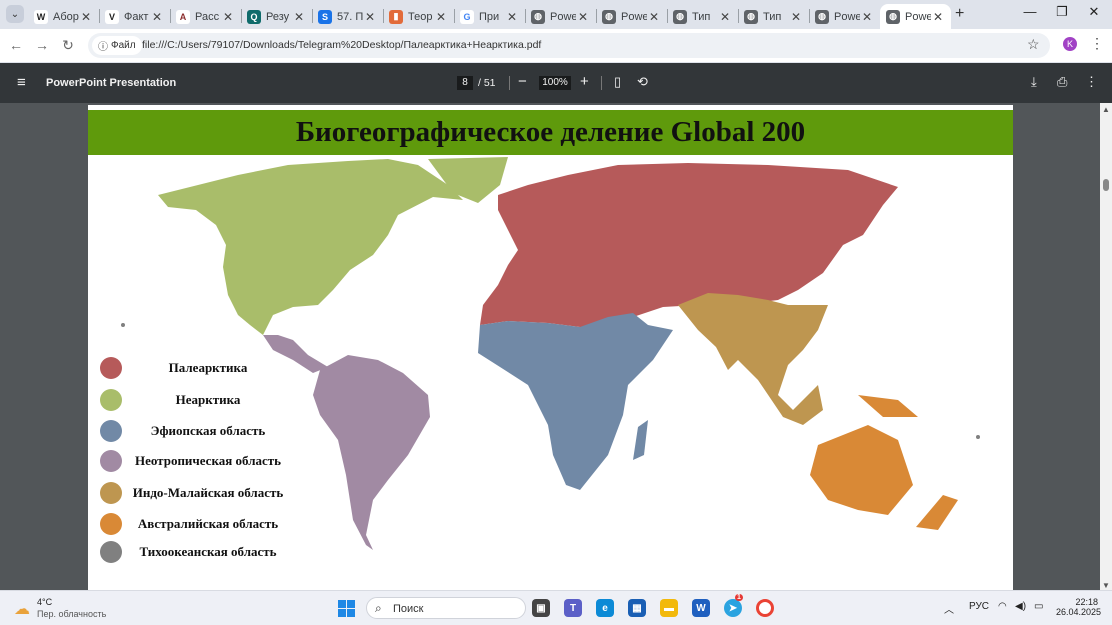 This screenshot has width=1112, height=625. What do you see at coordinates (134, 16) in the screenshot?
I see `browser-tab: V Факт ✕` at bounding box center [134, 16].